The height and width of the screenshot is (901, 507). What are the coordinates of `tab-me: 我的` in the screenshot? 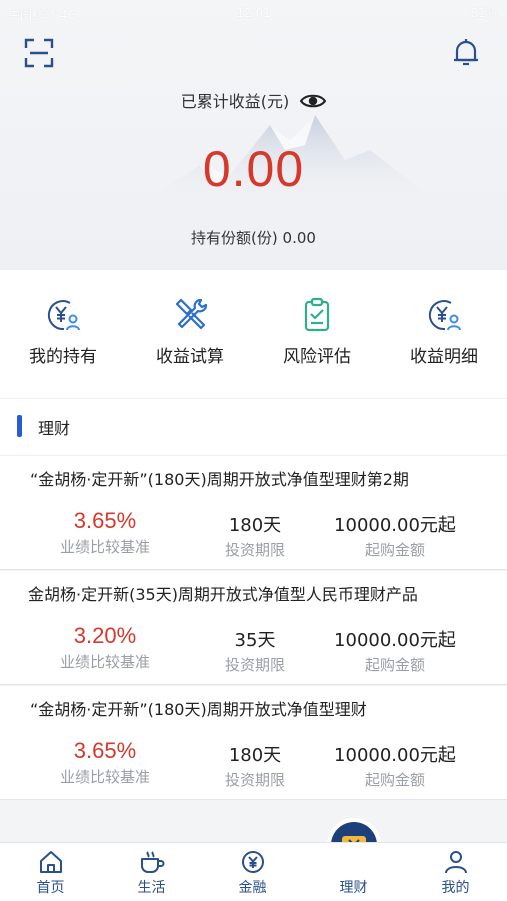 It's located at (455, 872).